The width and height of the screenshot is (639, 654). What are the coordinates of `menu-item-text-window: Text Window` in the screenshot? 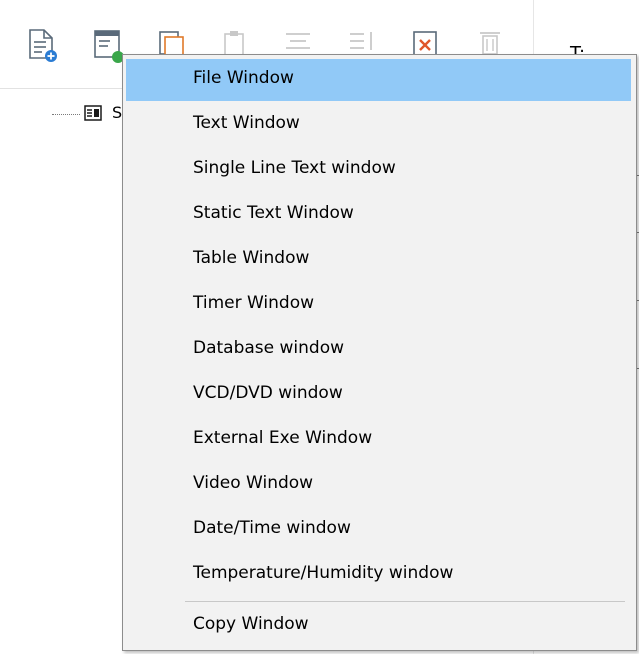 It's located at (378, 125).